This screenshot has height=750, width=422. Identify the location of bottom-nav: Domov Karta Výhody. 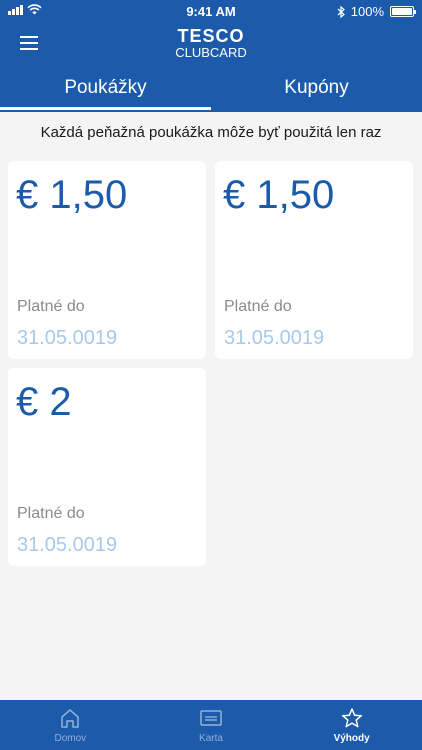
(211, 725).